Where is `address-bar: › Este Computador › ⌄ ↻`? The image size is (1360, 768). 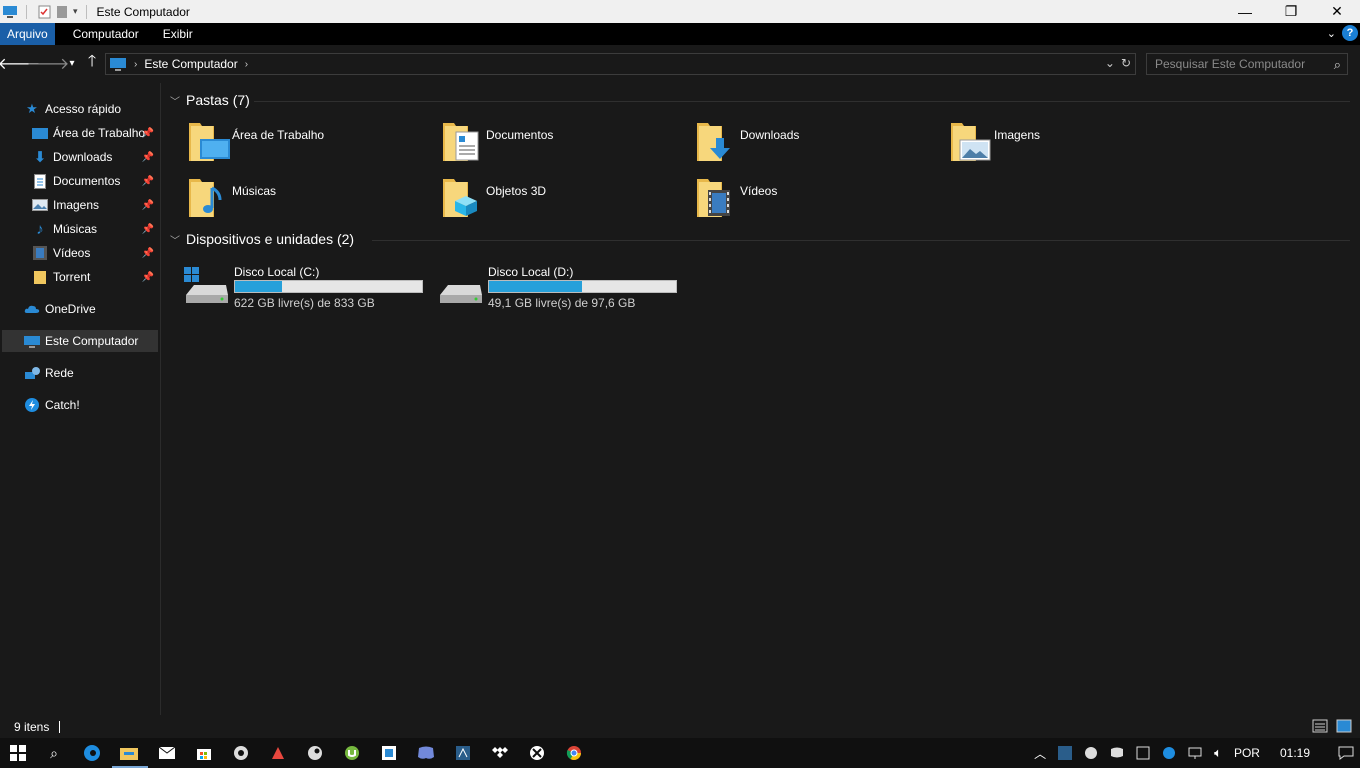
address-bar: › Este Computador › ⌄ ↻ is located at coordinates (620, 64).